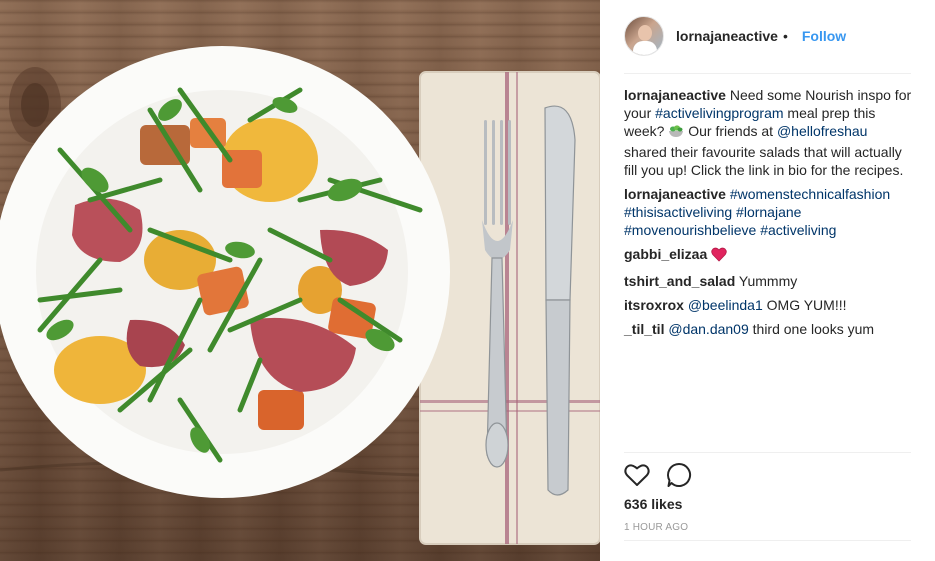 The image size is (935, 561). I want to click on post-header: lornajaneactive • Follow, so click(767, 36).